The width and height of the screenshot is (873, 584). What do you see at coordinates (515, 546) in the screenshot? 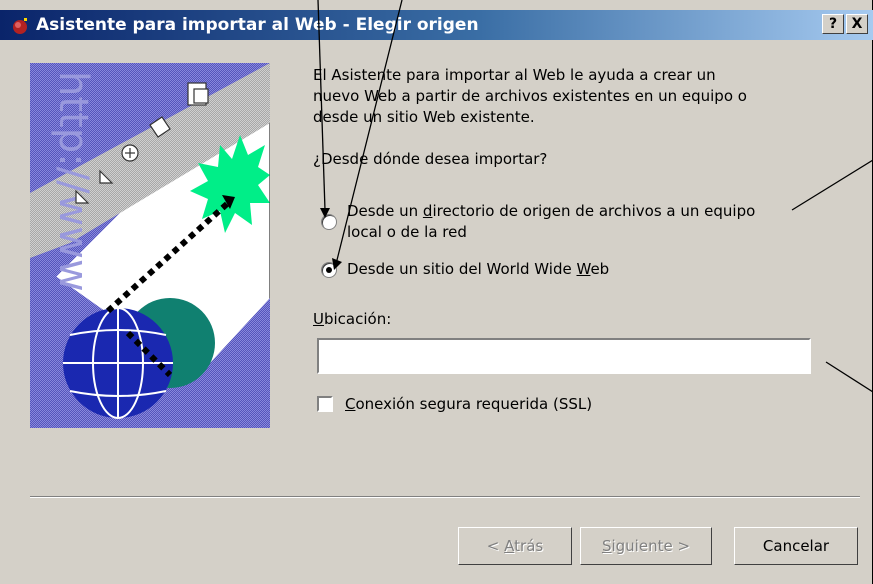
I see `back-button: < Atrás` at bounding box center [515, 546].